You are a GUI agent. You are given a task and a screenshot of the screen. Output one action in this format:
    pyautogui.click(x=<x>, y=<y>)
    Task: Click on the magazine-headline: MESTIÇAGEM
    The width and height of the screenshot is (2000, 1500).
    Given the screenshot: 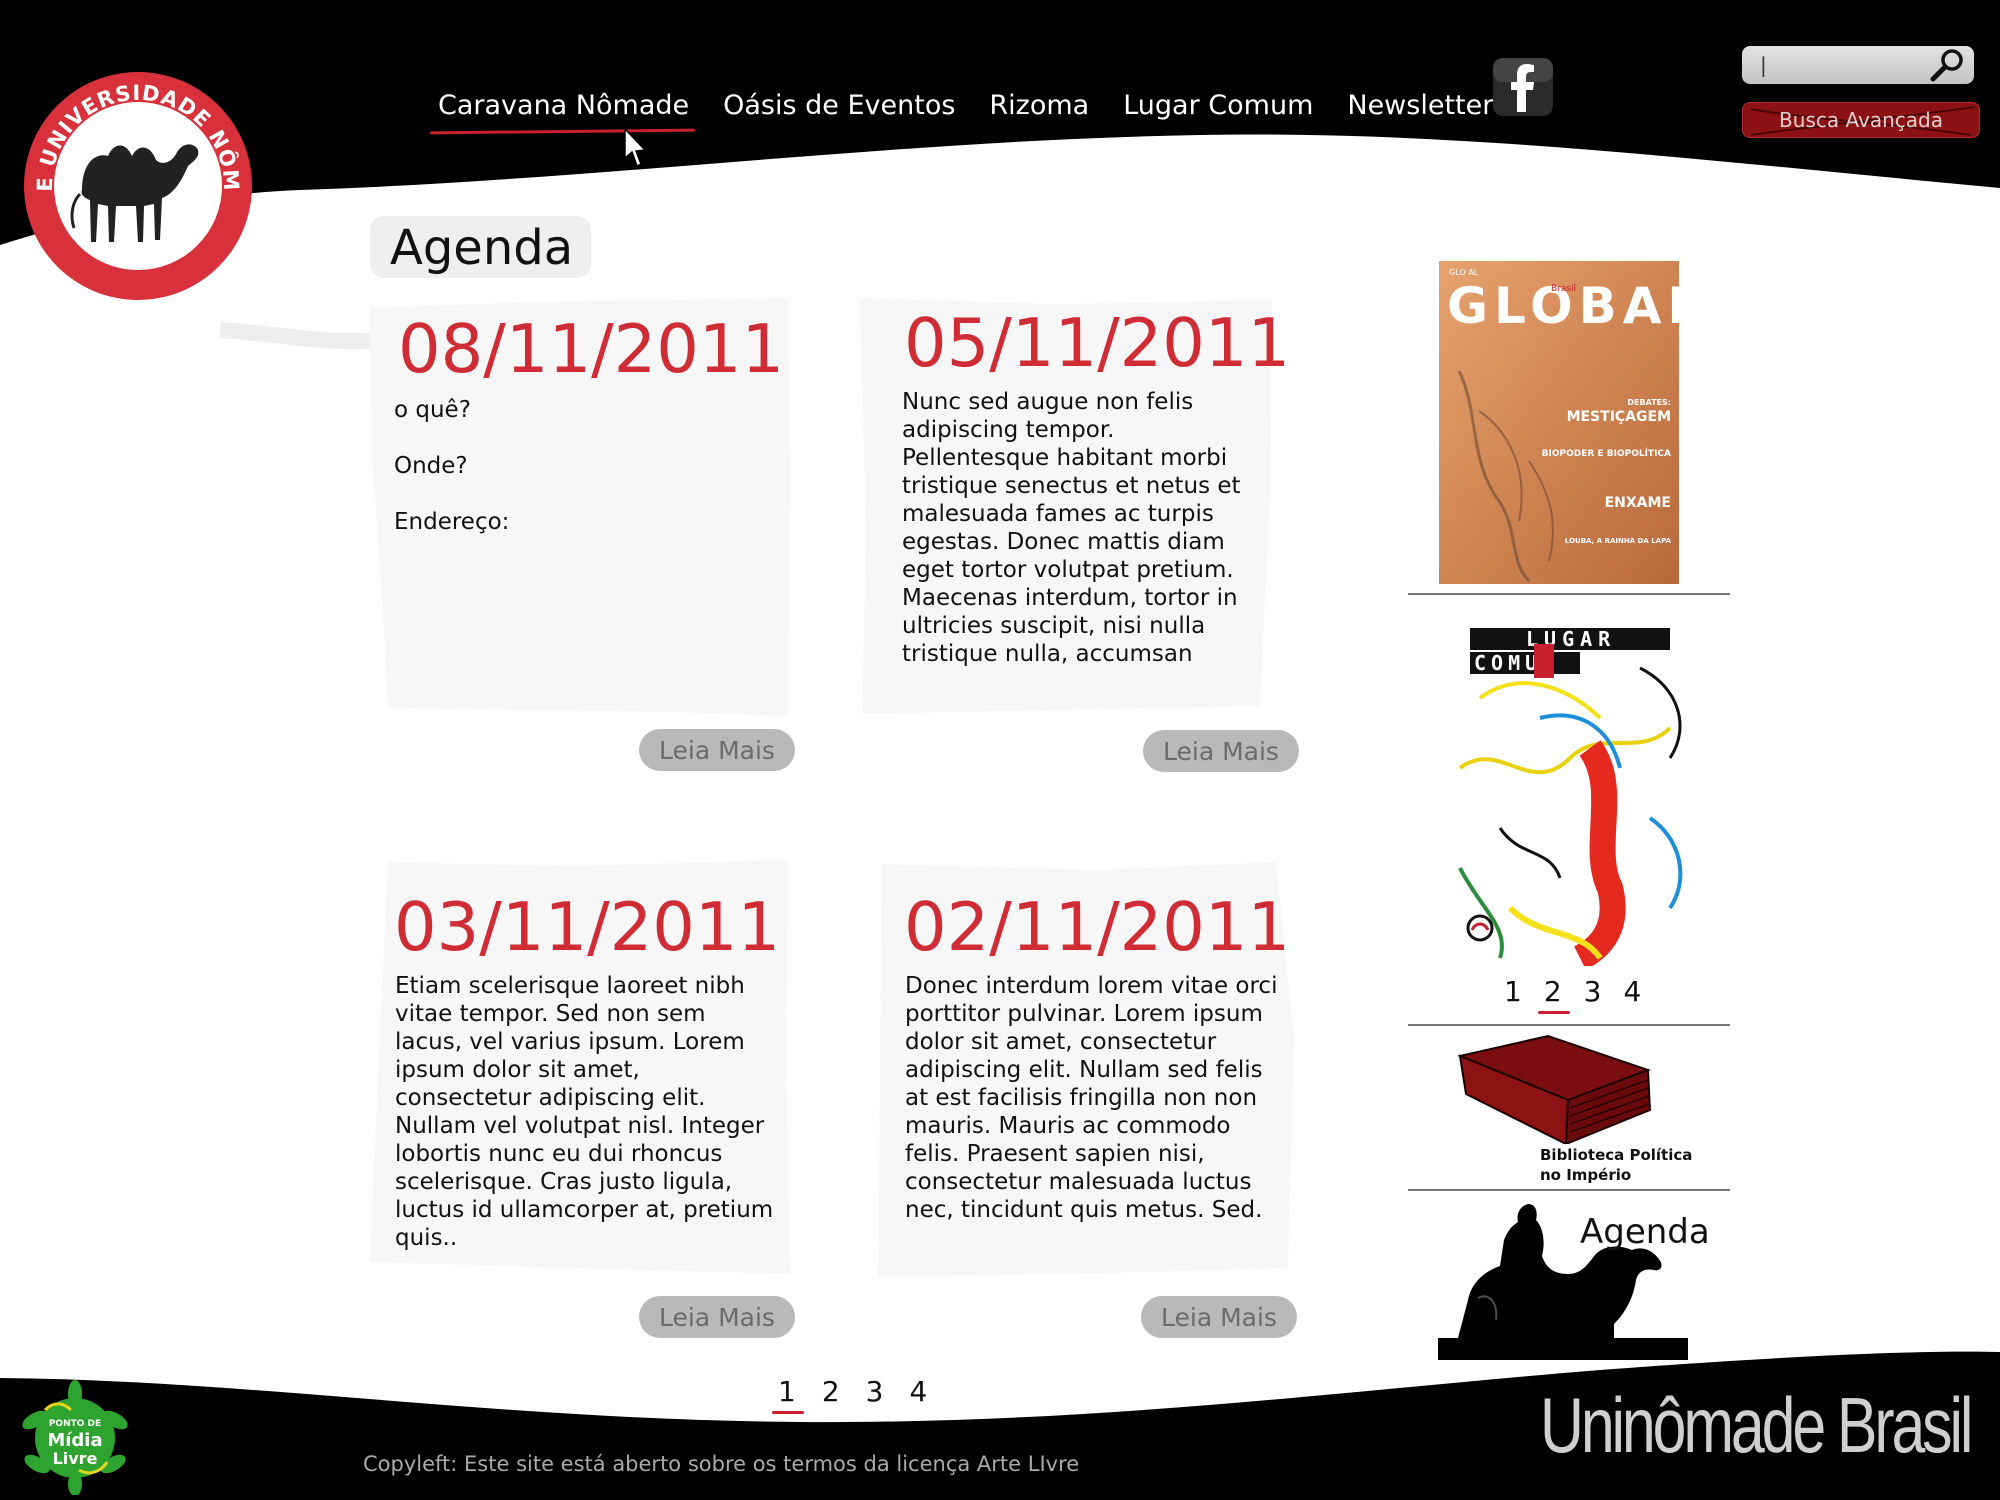 What is the action you would take?
    pyautogui.click(x=1619, y=417)
    